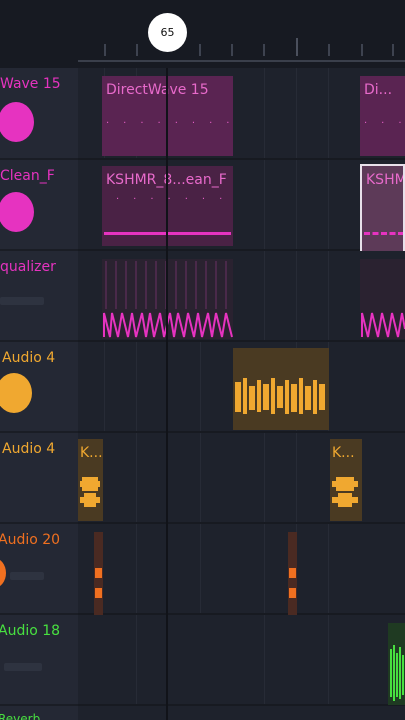 The width and height of the screenshot is (405, 720). What do you see at coordinates (157, 90) in the screenshot?
I see `clip-label: DirectWave 15` at bounding box center [157, 90].